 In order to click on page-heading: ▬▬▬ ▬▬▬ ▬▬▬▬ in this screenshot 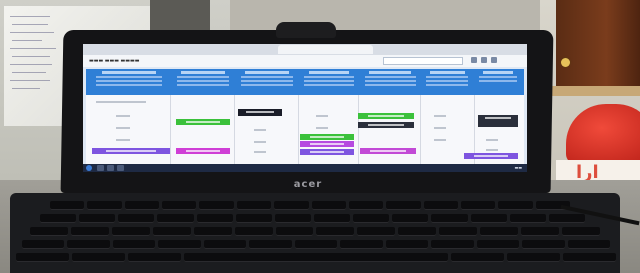, I will do `click(114, 61)`.